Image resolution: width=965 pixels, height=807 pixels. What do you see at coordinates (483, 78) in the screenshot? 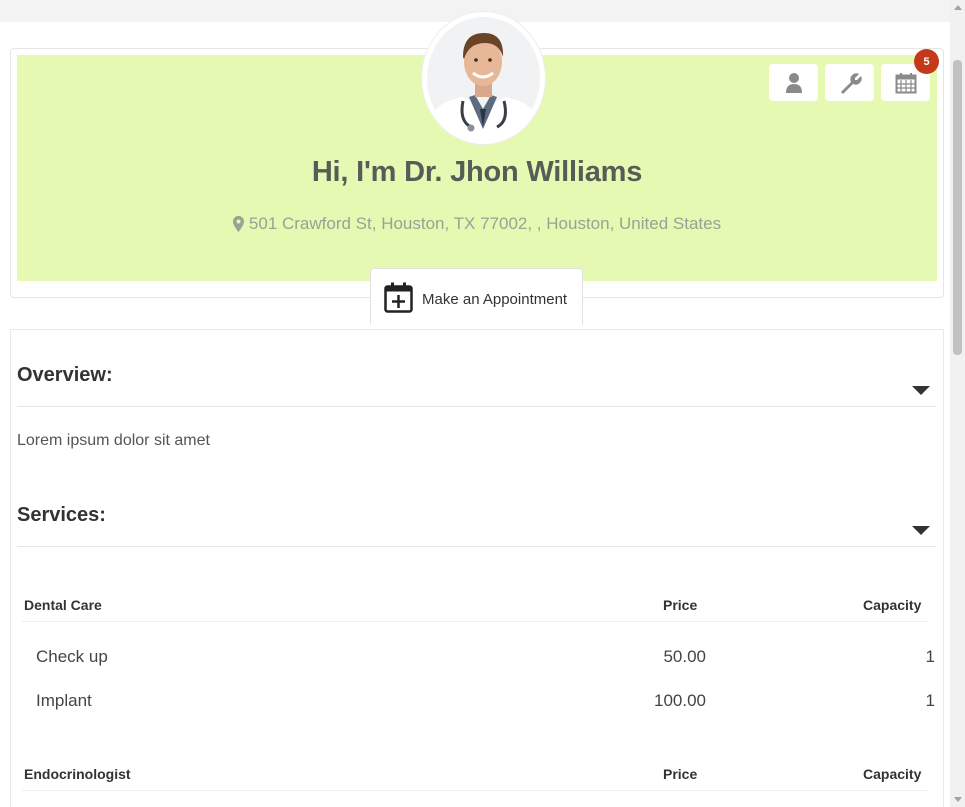
I see `doctor-avatar` at bounding box center [483, 78].